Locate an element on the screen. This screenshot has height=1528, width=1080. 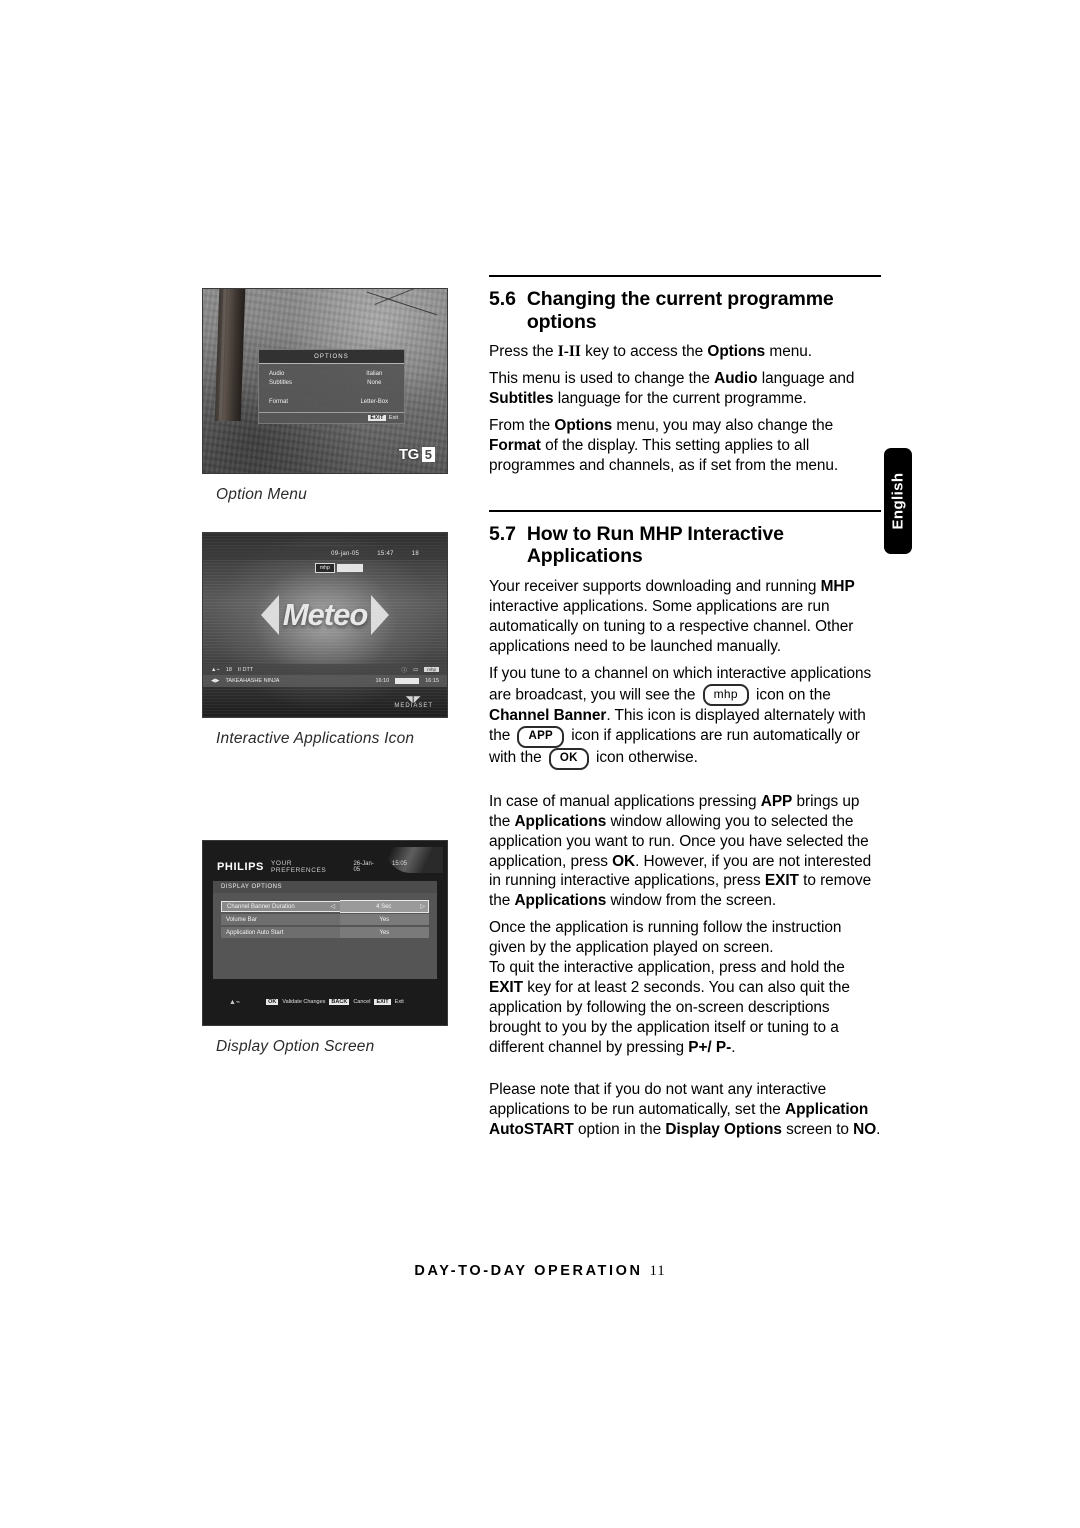
display-options-title: DISPLAY OPTIONS is located at coordinates (325, 887).